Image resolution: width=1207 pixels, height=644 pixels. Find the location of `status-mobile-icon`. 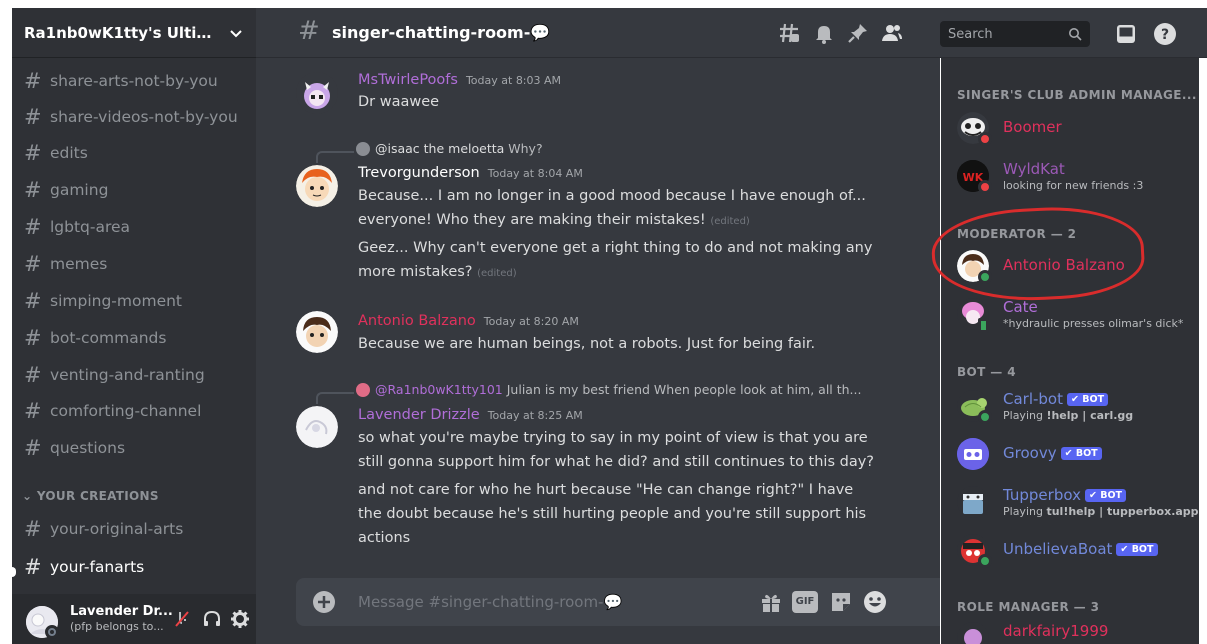

status-mobile-icon is located at coordinates (983, 325).